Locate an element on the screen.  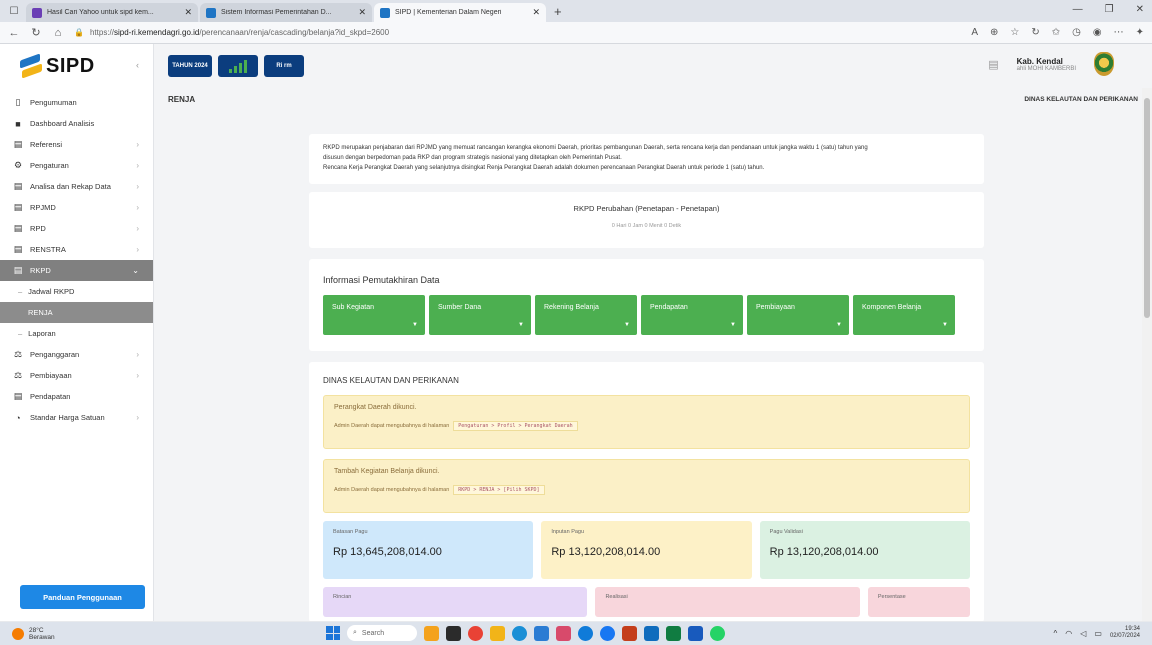
weather-text: 28°C Berawan is located at coordinates (42, 634).